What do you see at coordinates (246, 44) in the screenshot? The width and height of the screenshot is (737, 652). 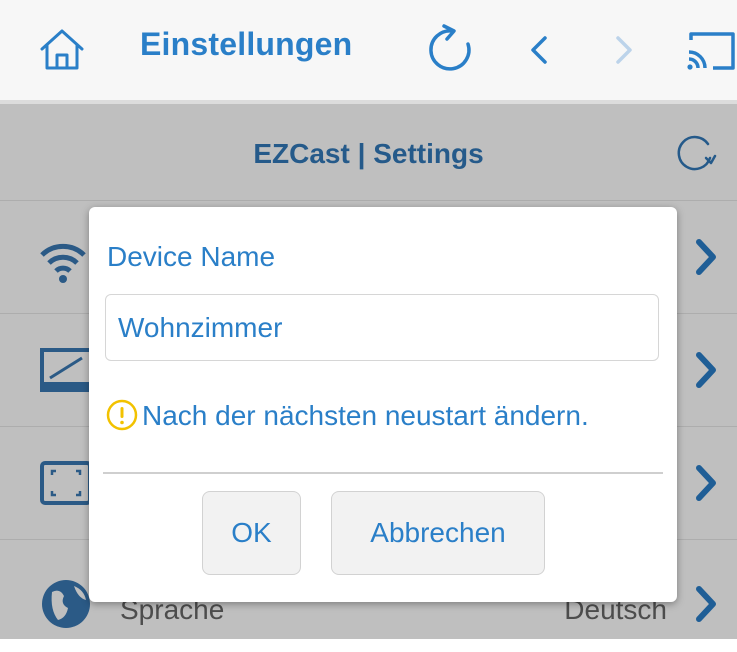 I see `page-title: Einstellungen` at bounding box center [246, 44].